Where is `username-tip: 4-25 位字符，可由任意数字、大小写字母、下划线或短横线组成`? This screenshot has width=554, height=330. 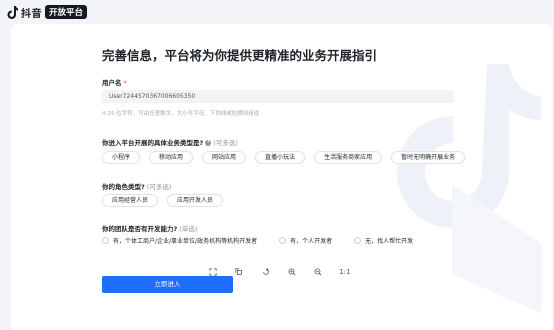 username-tip: 4-25 位字符，可由任意数字、大小写字母、下划线或短横线组成 is located at coordinates (181, 114).